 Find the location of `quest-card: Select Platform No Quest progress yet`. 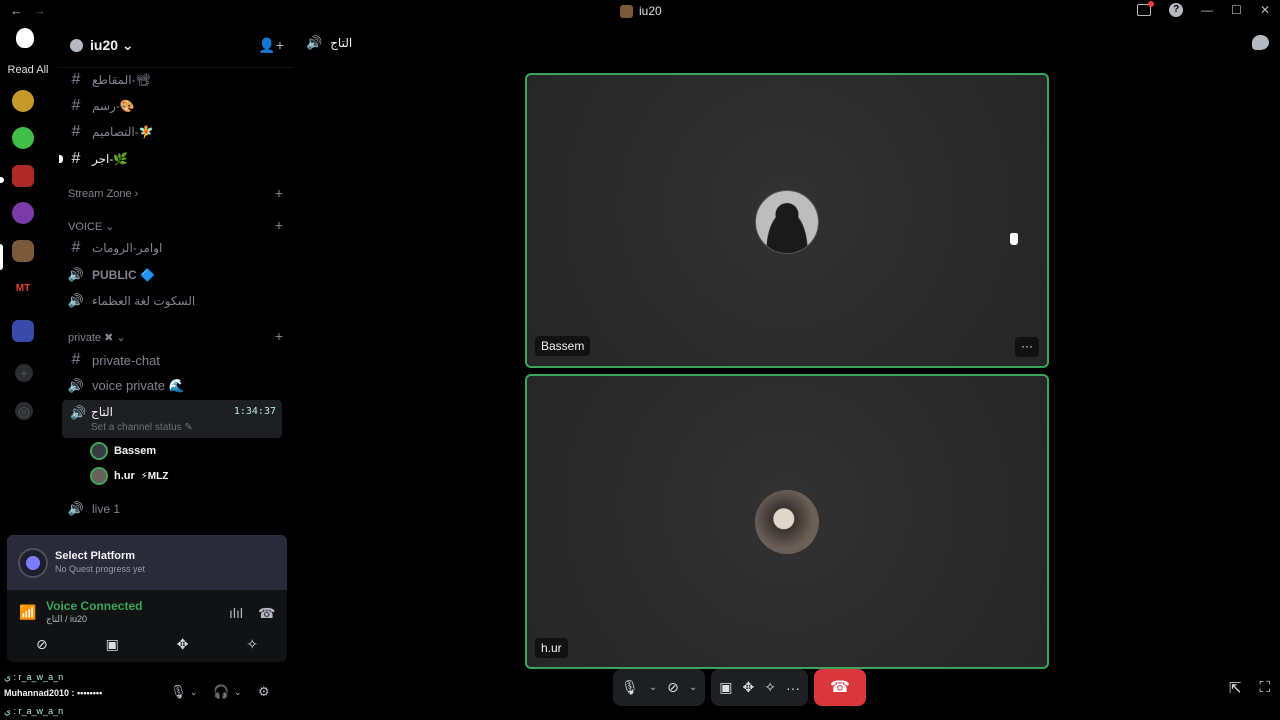

quest-card: Select Platform No Quest progress yet is located at coordinates (147, 562).